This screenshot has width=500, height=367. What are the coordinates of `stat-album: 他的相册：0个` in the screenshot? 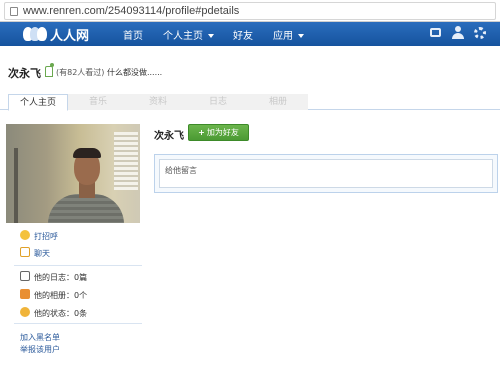 It's located at (60, 295).